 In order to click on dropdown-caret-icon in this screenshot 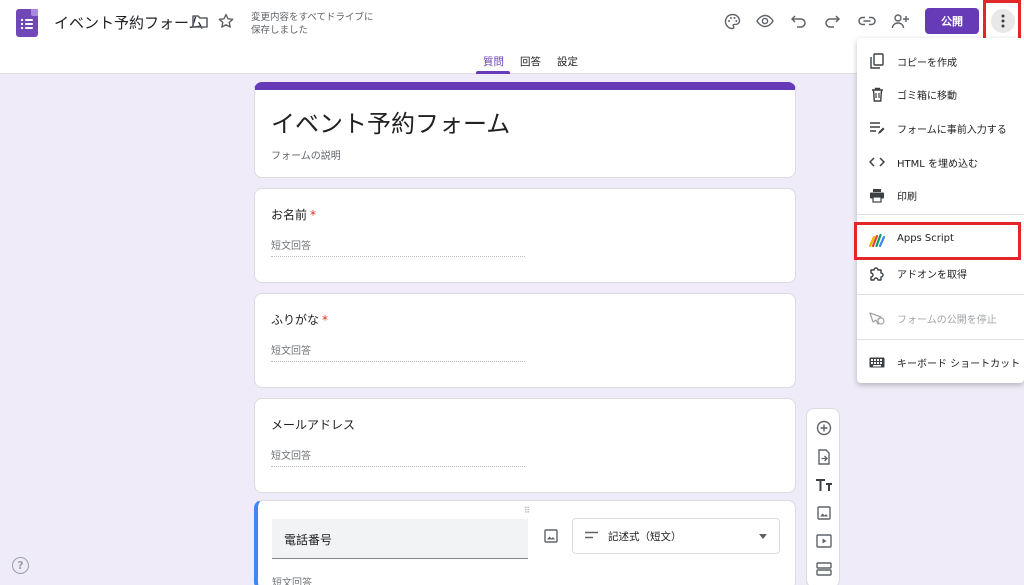, I will do `click(763, 536)`.